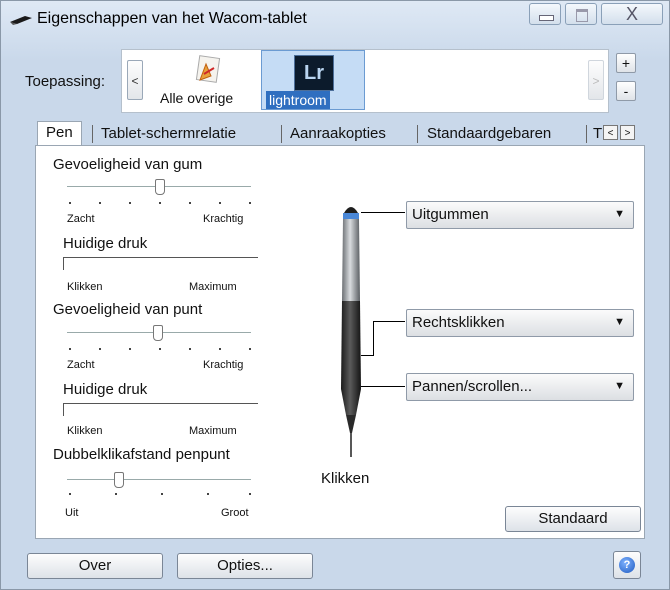 Image resolution: width=670 pixels, height=590 pixels. I want to click on pen-icon, so click(21, 20).